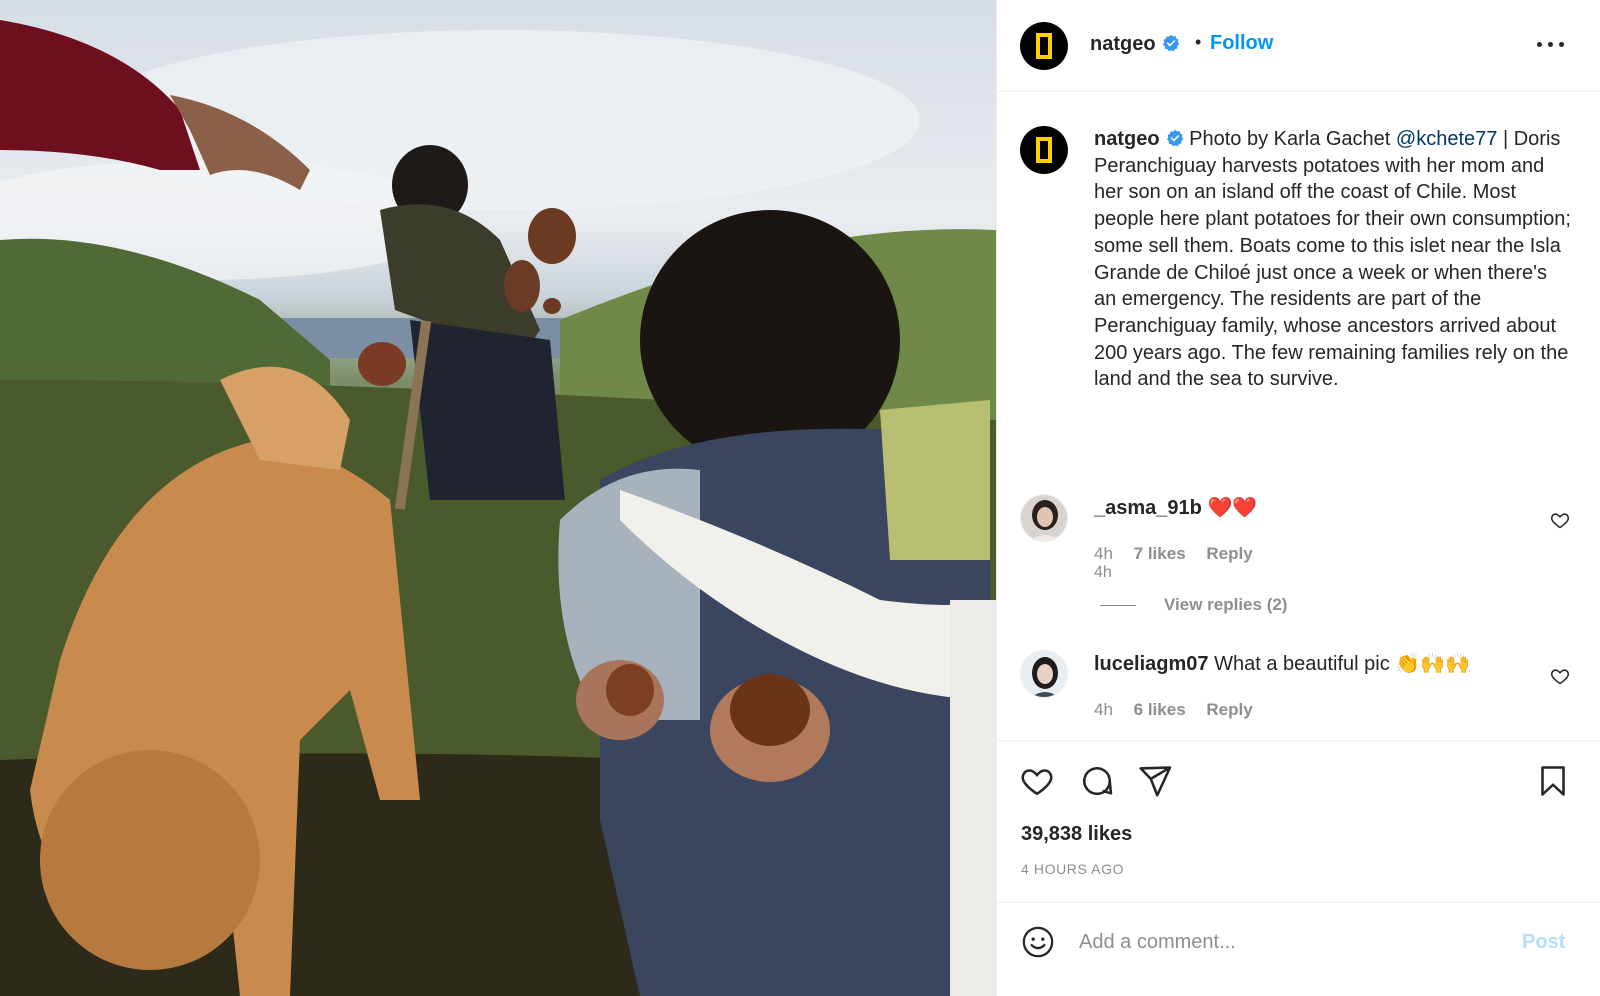 This screenshot has width=1600, height=996. I want to click on comment-input, so click(1289, 942).